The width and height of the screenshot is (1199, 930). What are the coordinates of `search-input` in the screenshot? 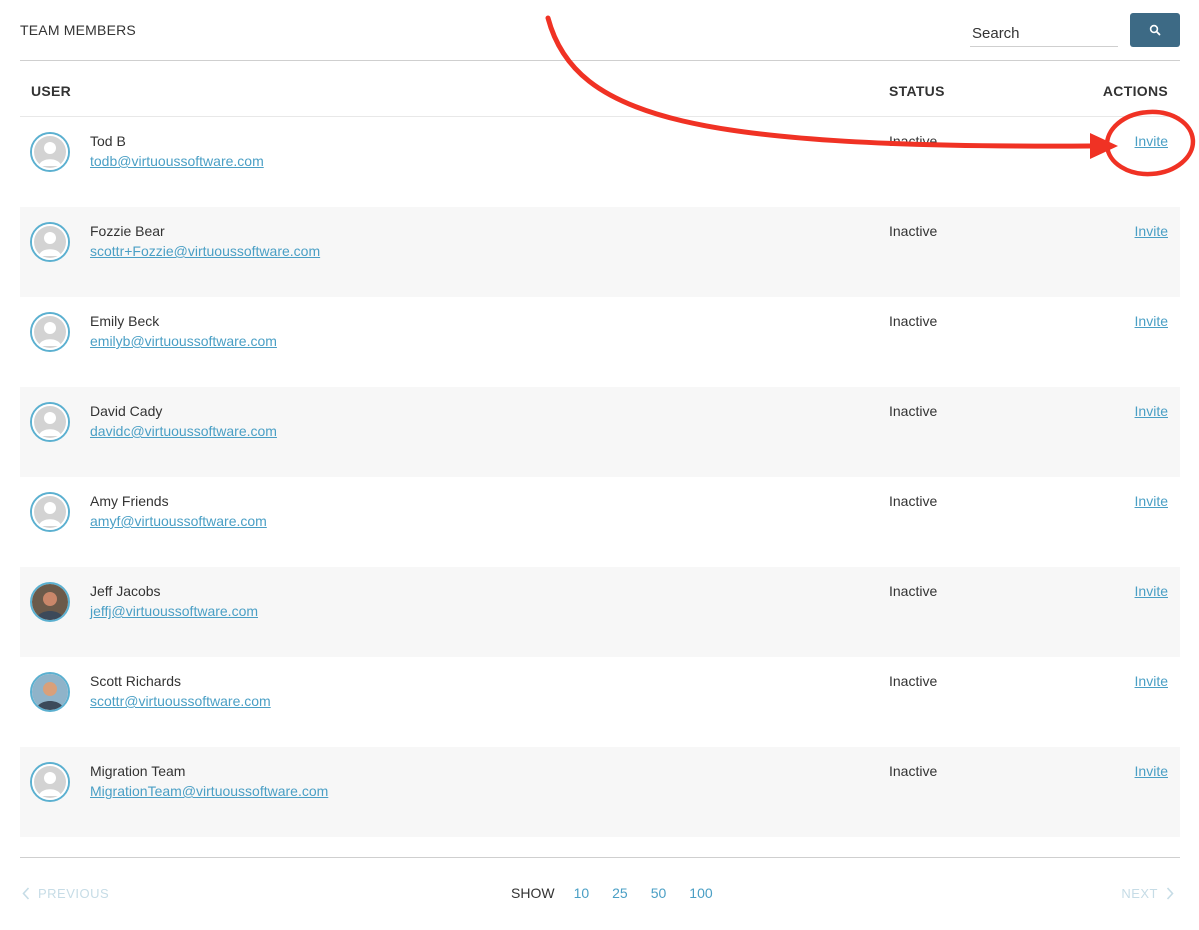 It's located at (1044, 32).